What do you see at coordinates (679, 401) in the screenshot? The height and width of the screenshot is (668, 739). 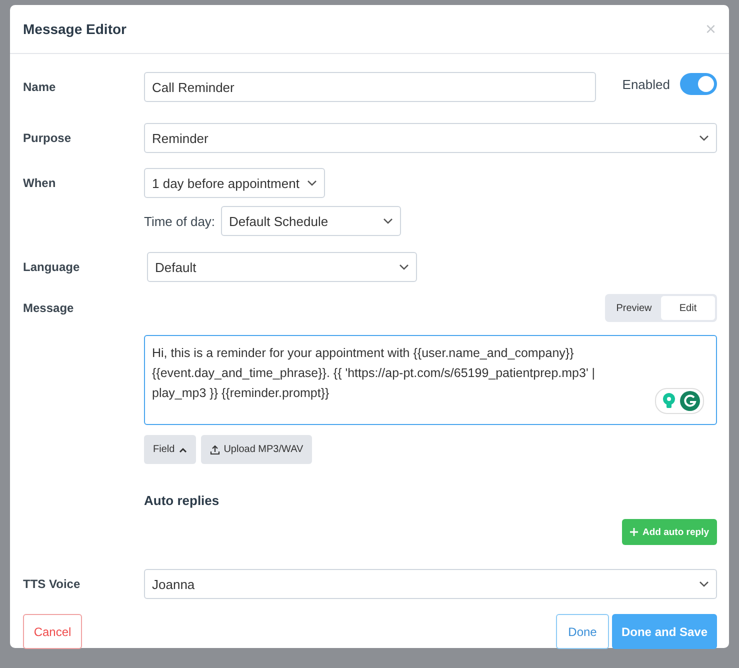 I see `writing-assistant-badge` at bounding box center [679, 401].